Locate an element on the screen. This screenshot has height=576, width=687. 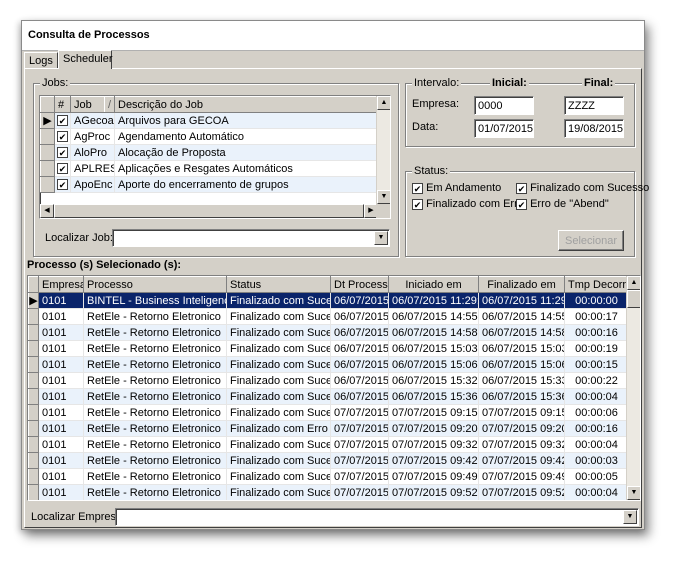
localizar-job-combo: ▼ is located at coordinates (251, 238).